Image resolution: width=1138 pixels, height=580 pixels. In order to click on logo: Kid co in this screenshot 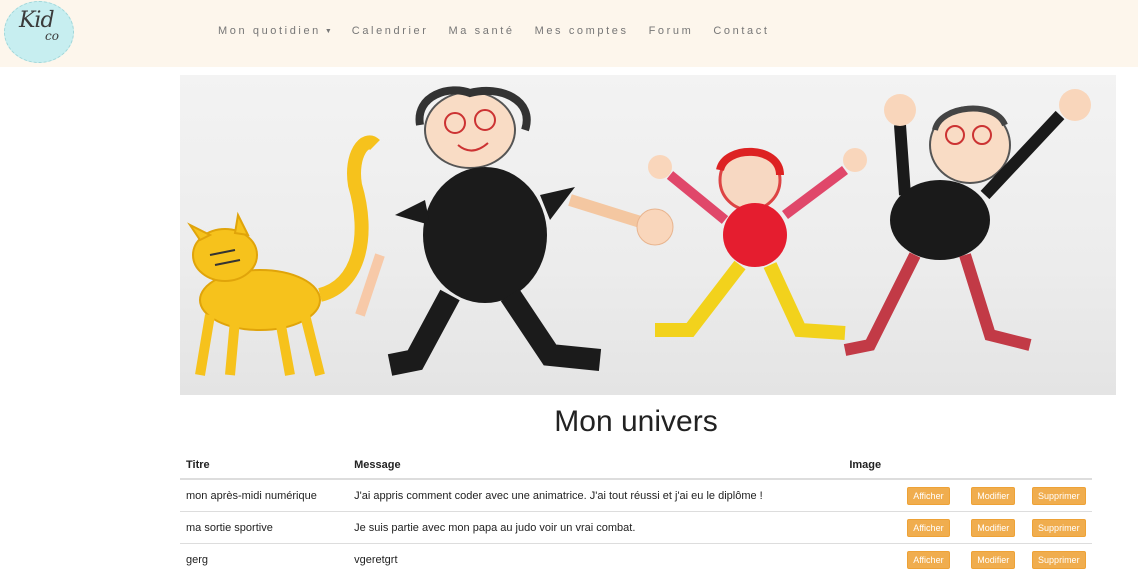, I will do `click(39, 32)`.